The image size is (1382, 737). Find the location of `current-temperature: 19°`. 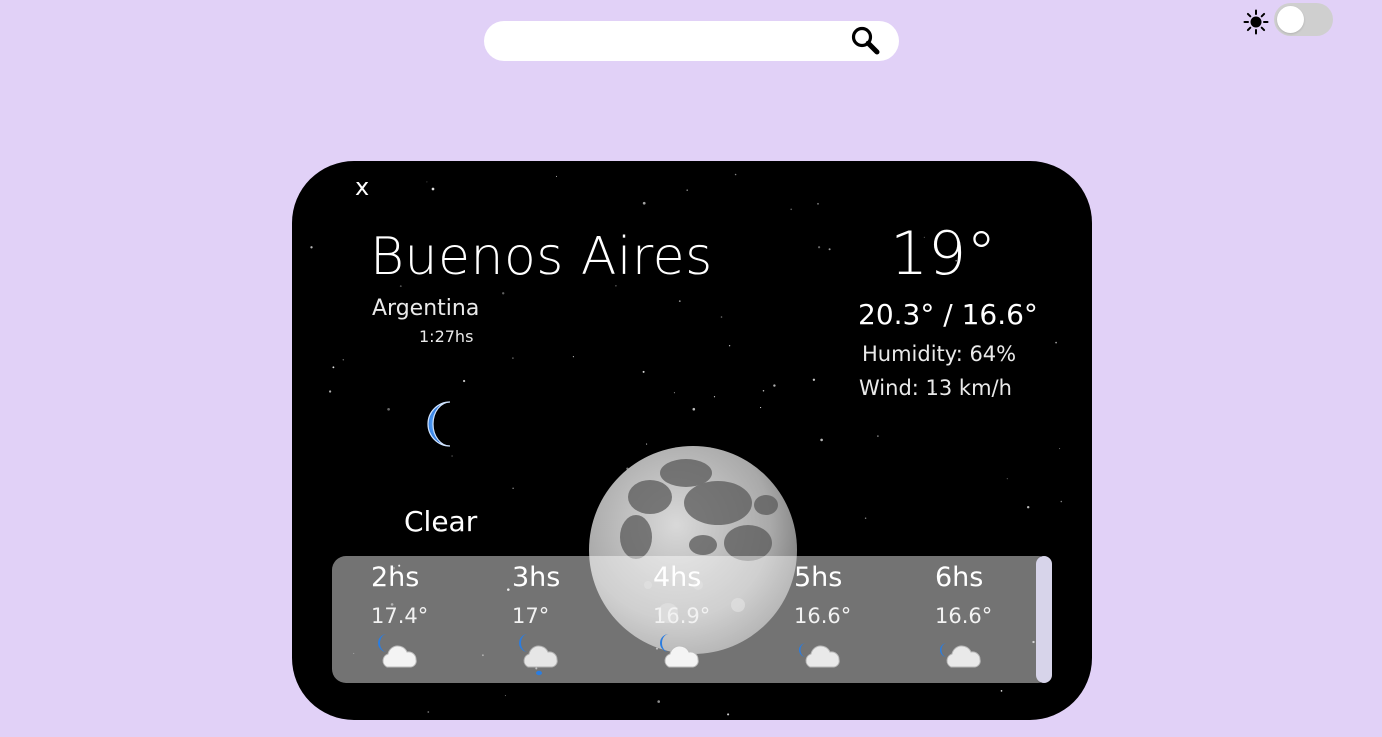

current-temperature: 19° is located at coordinates (943, 254).